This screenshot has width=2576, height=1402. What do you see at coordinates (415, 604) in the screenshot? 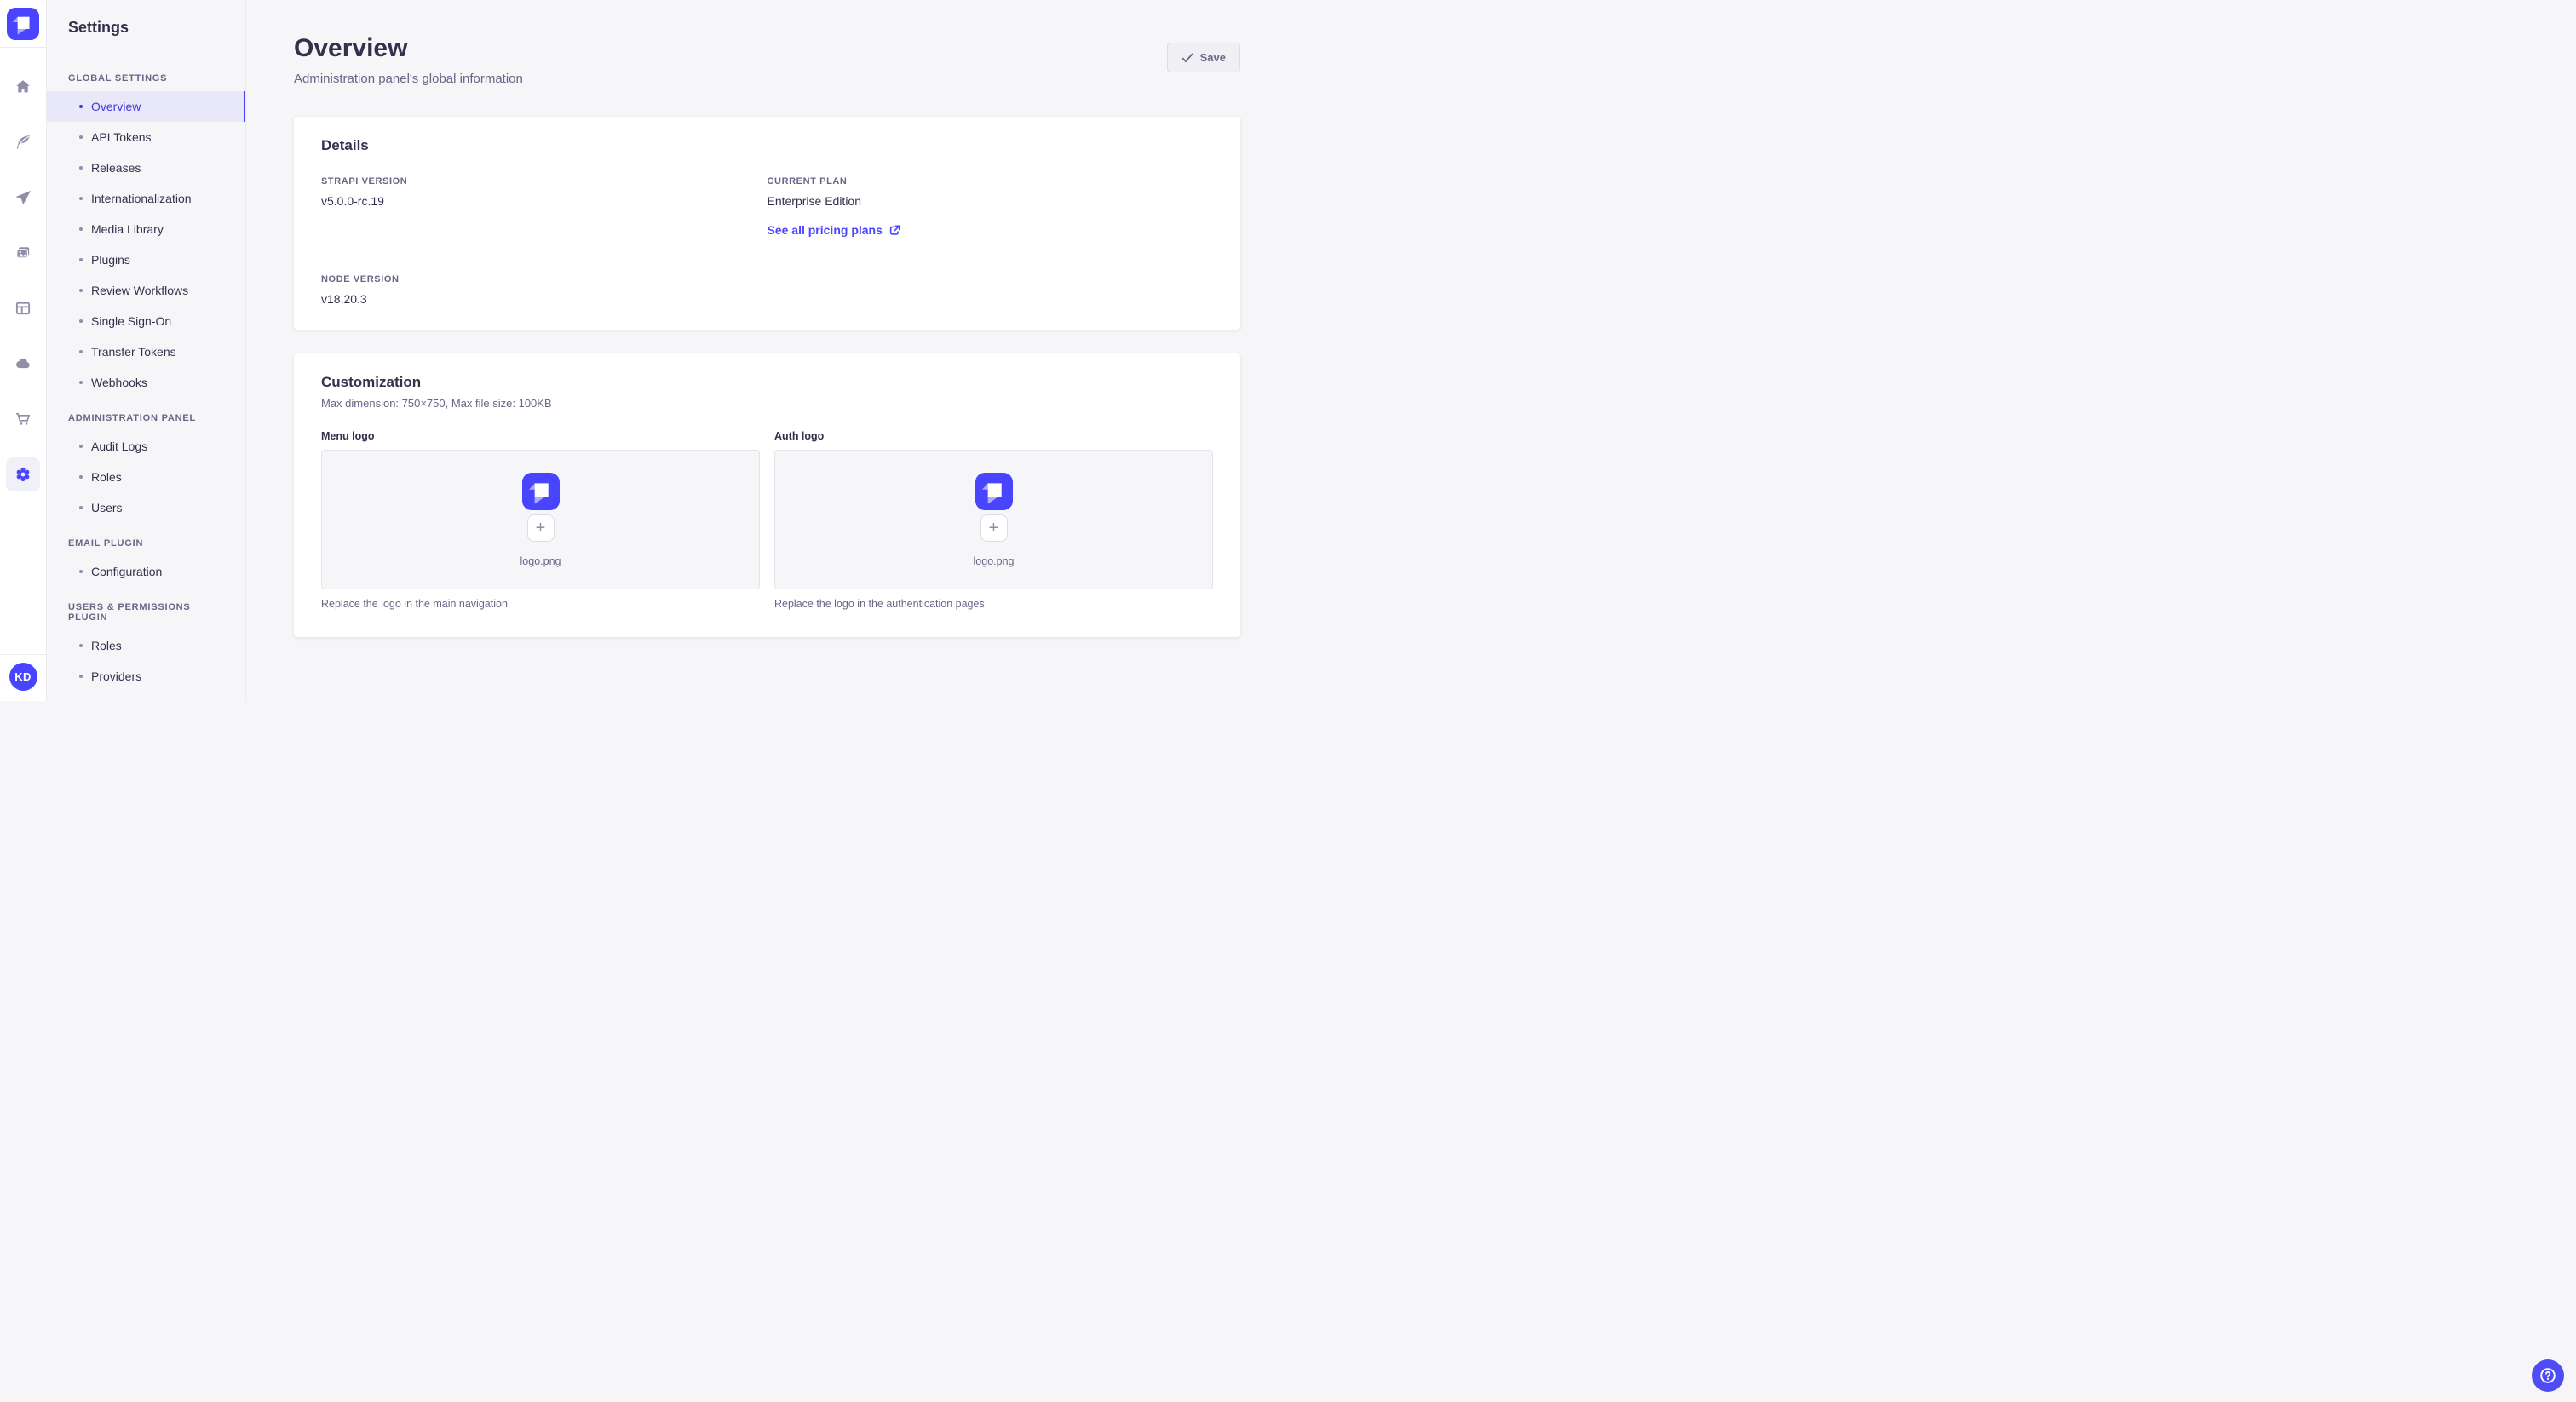
I see `menu-logo-hint: Replace the logo in the main navigation` at bounding box center [415, 604].